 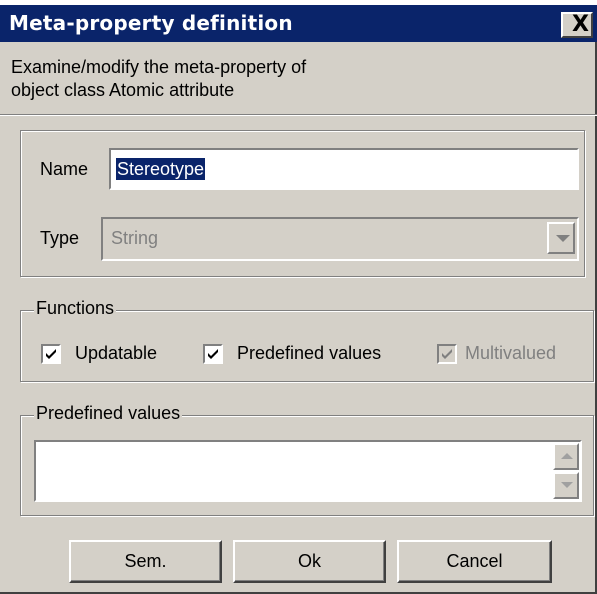 I want to click on updatable-checkbox, so click(x=51, y=354).